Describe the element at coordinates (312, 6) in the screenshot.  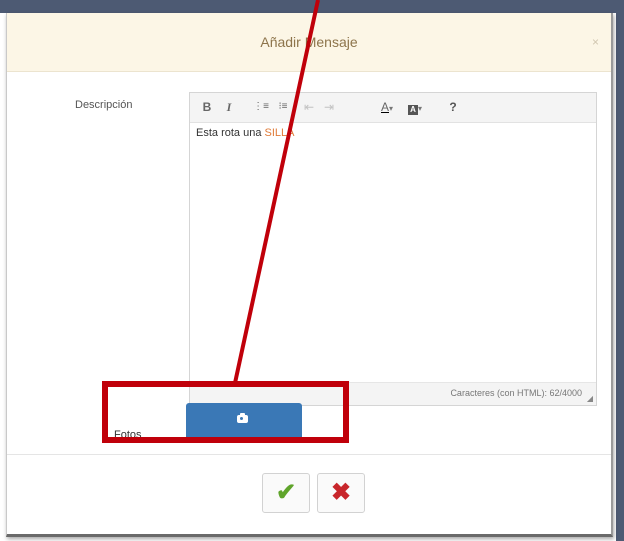
I see `background-window-strip` at that location.